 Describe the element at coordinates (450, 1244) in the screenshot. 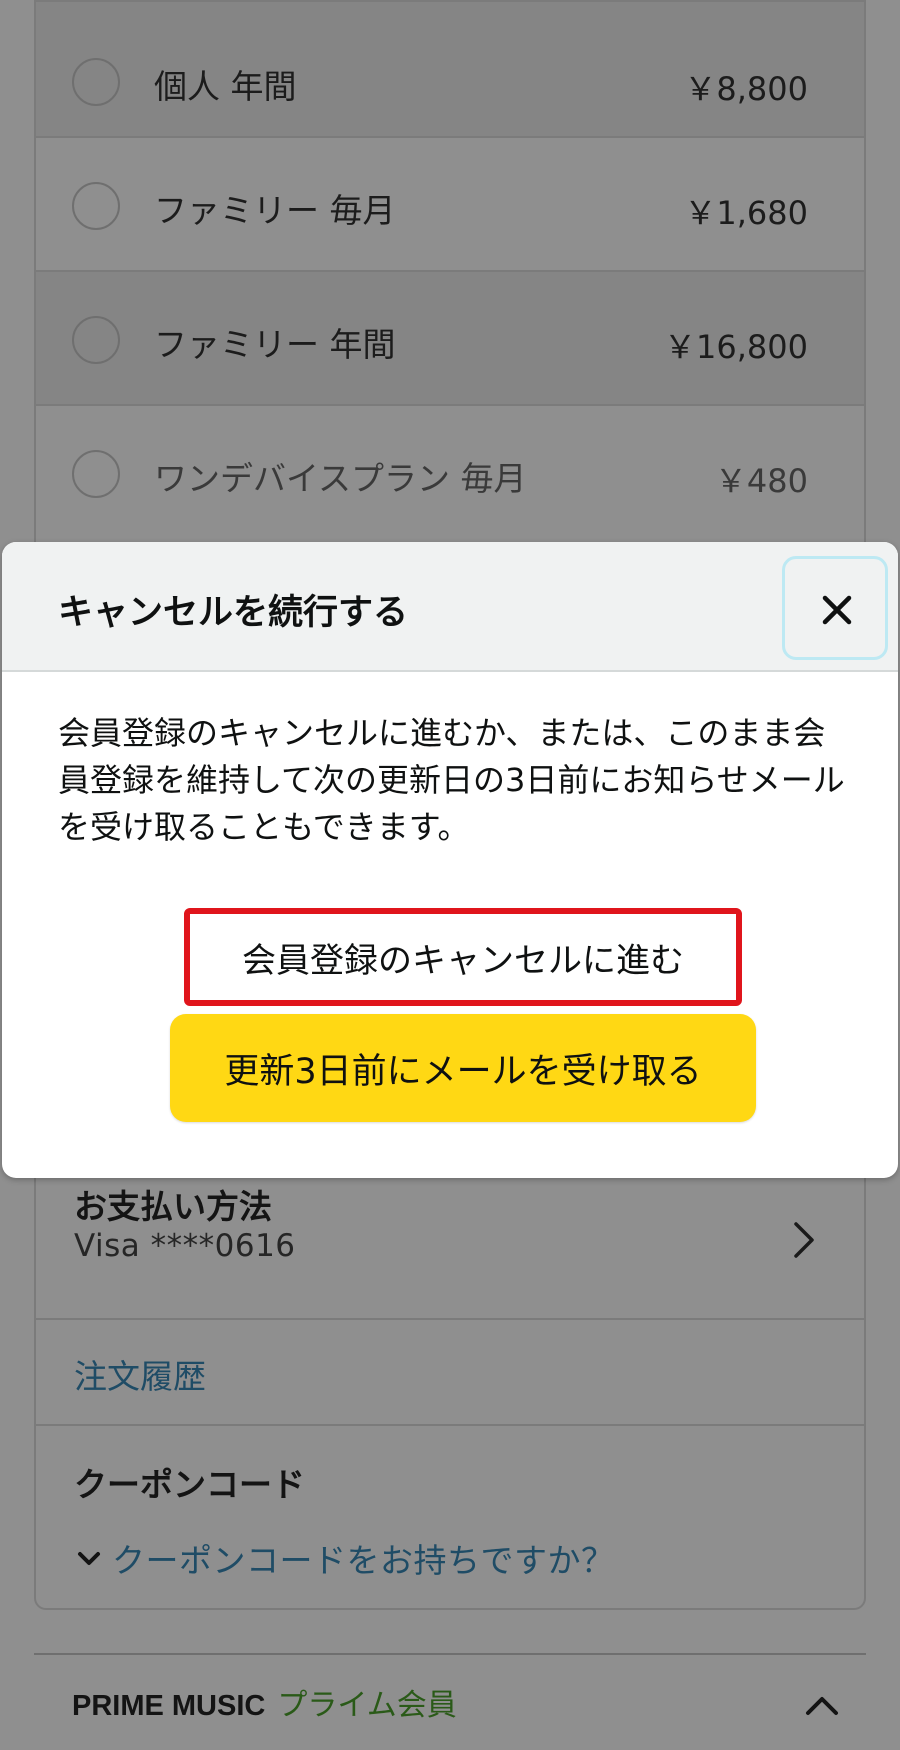

I see `payment-method-row: お支払い方法 Visa ****0616` at that location.